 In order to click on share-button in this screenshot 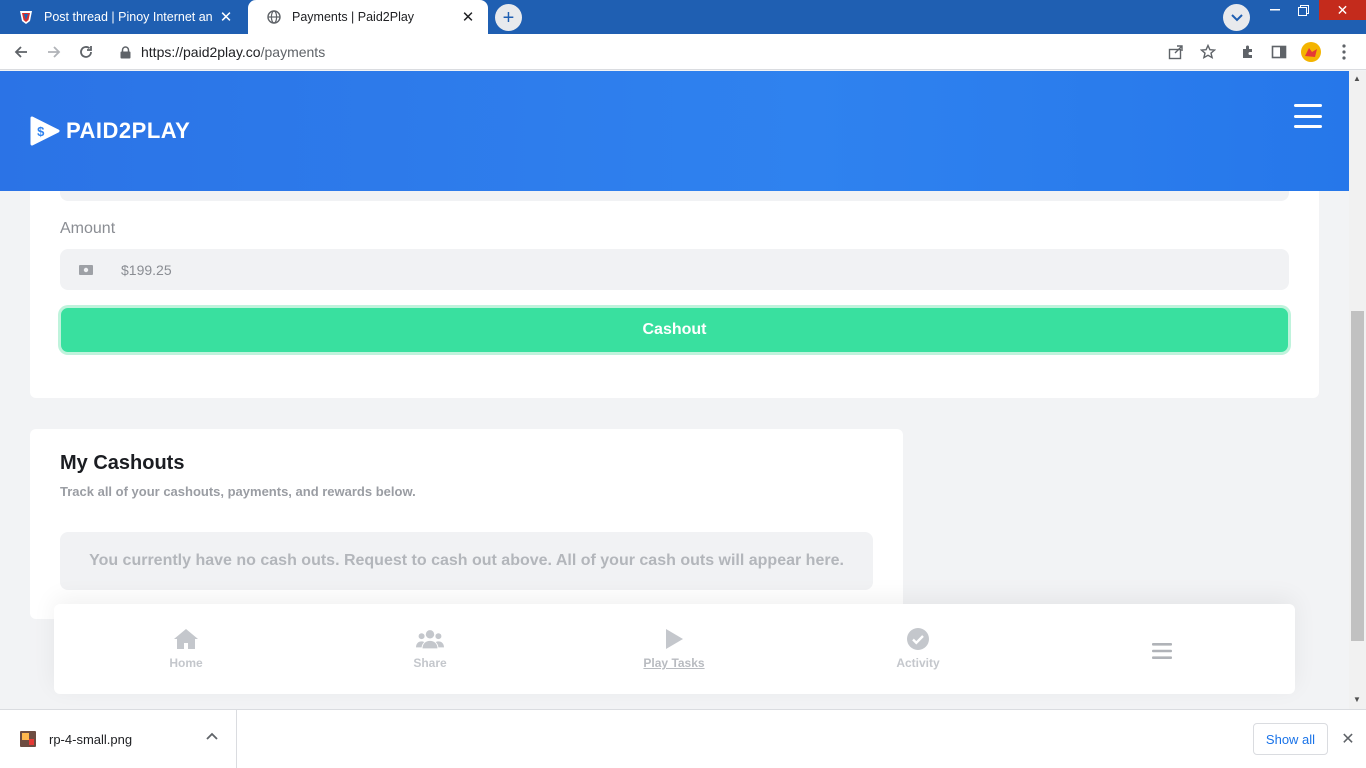, I will do `click(1176, 52)`.